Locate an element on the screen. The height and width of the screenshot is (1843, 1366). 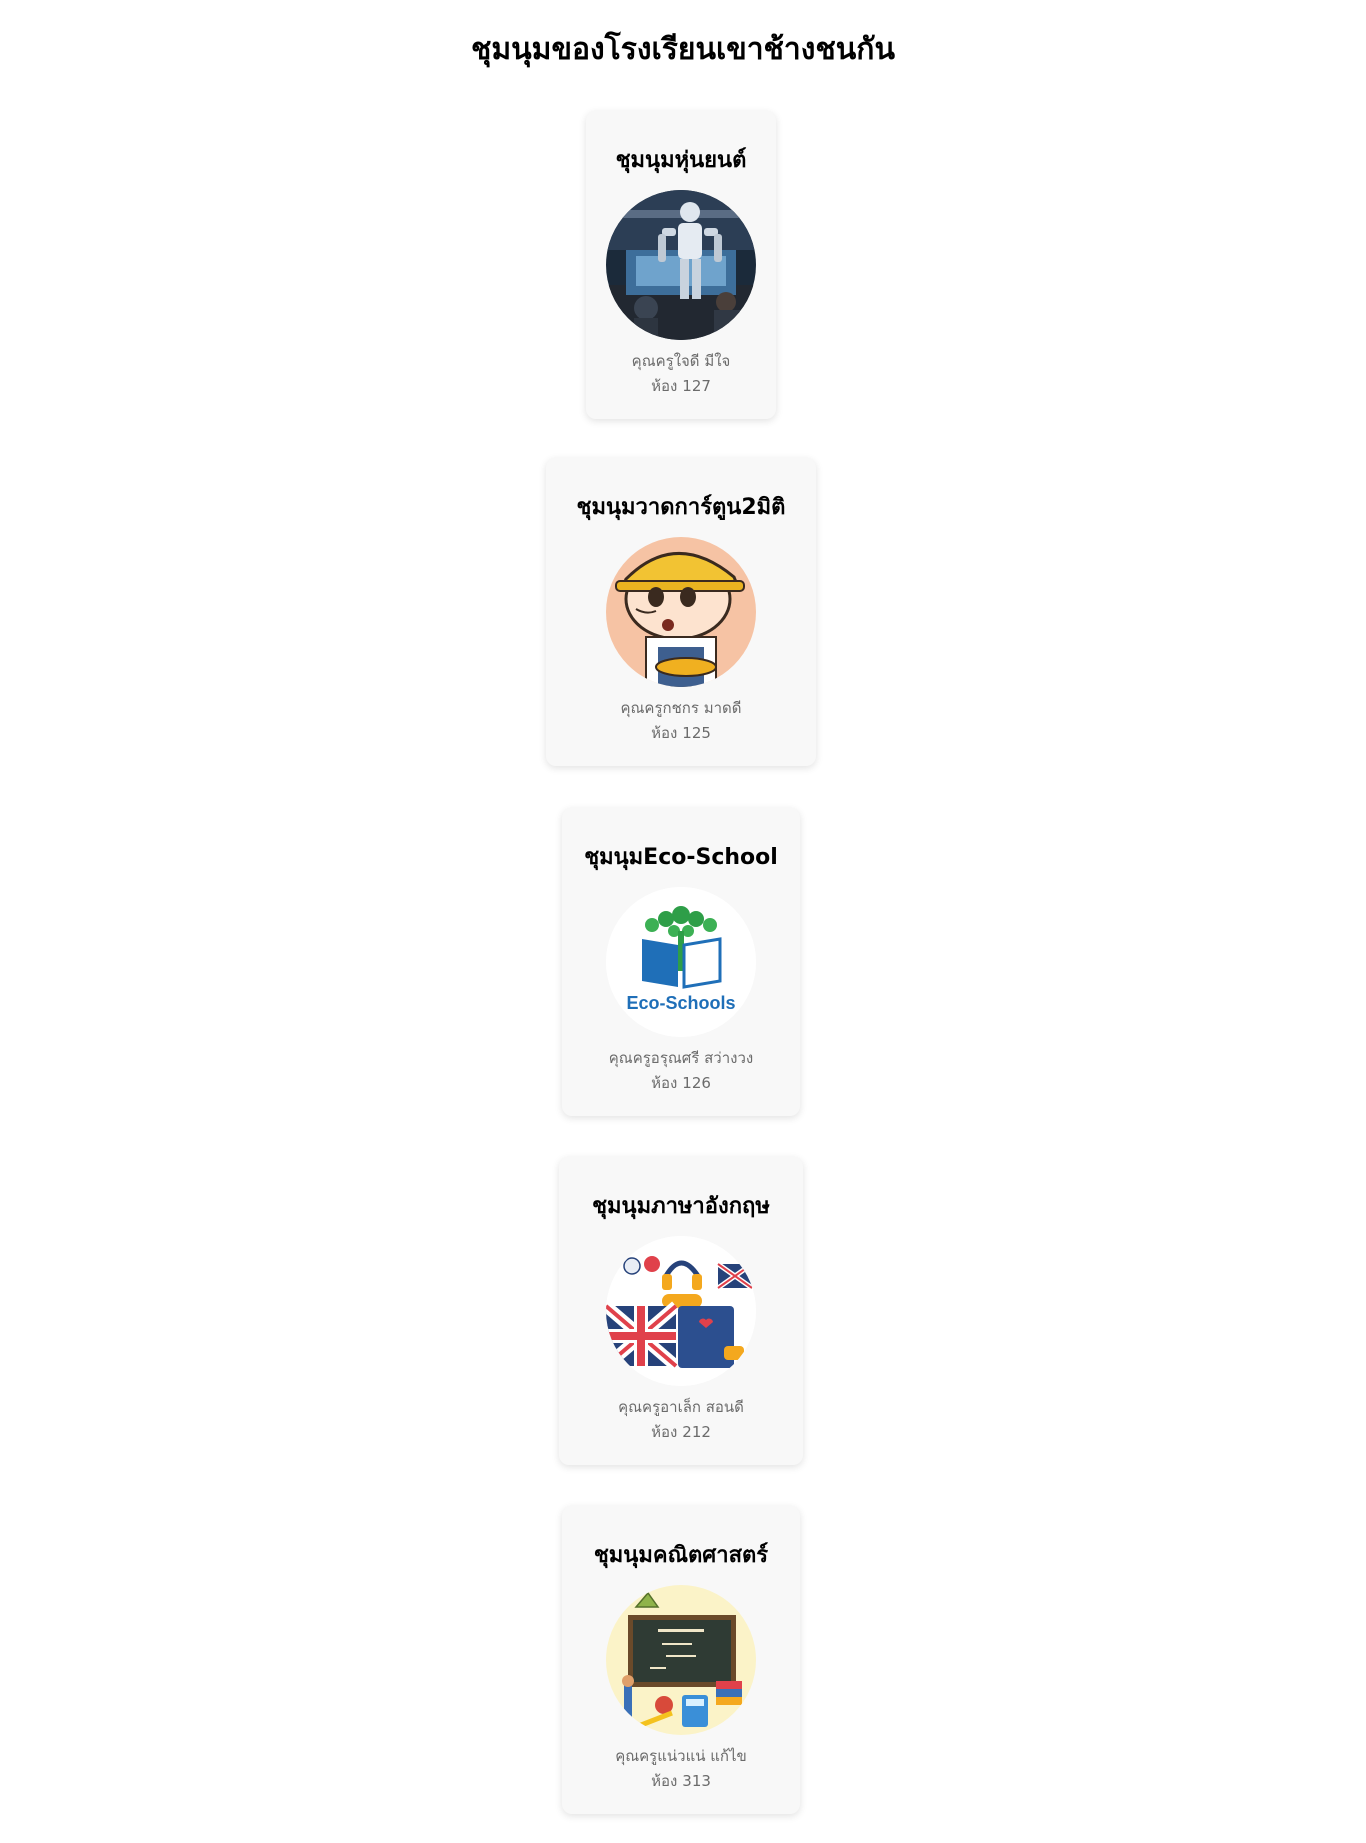
eco-schools-logo-icon: Eco-Schools is located at coordinates (681, 962).